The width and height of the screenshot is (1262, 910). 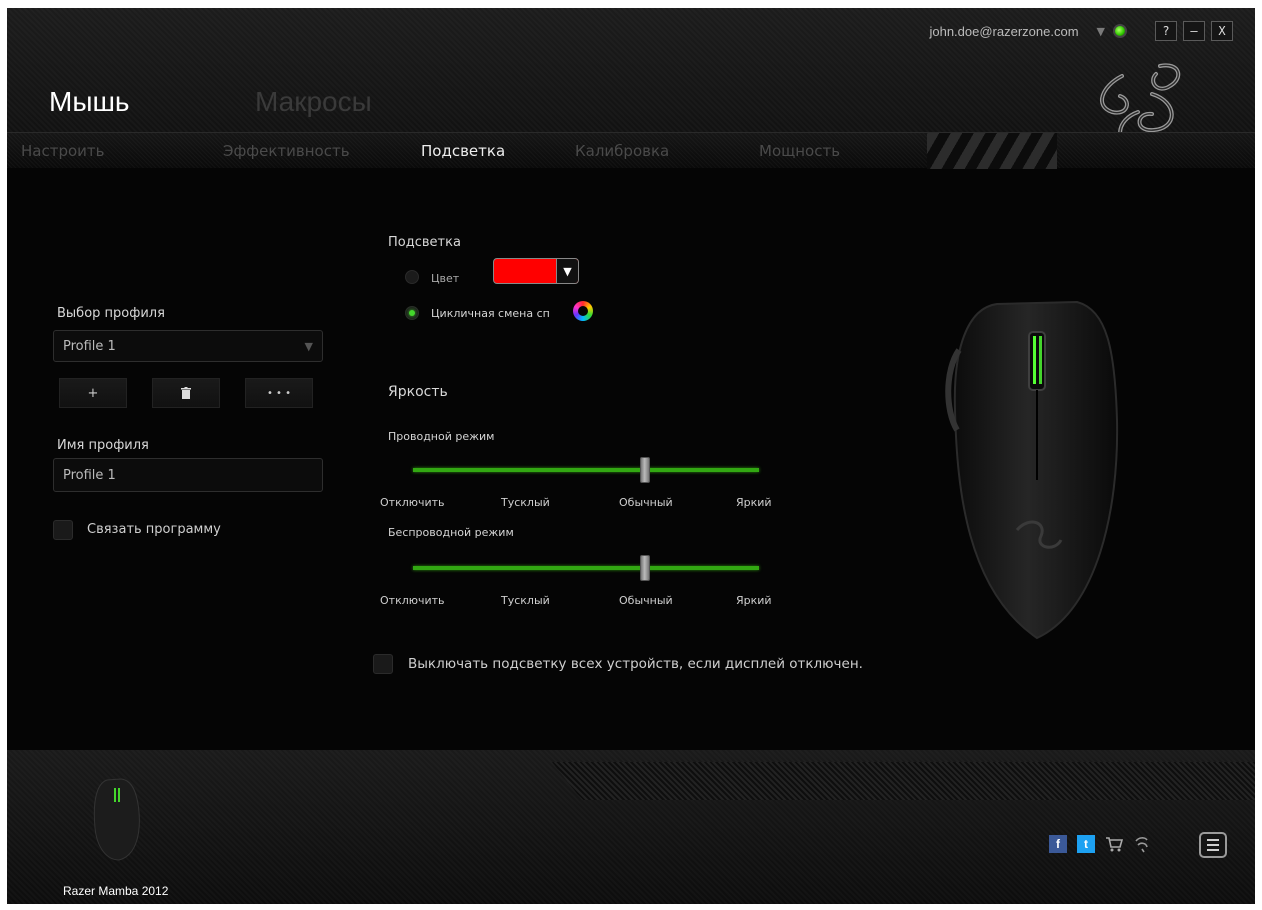 What do you see at coordinates (586, 568) in the screenshot?
I see `wireless-brightness-track` at bounding box center [586, 568].